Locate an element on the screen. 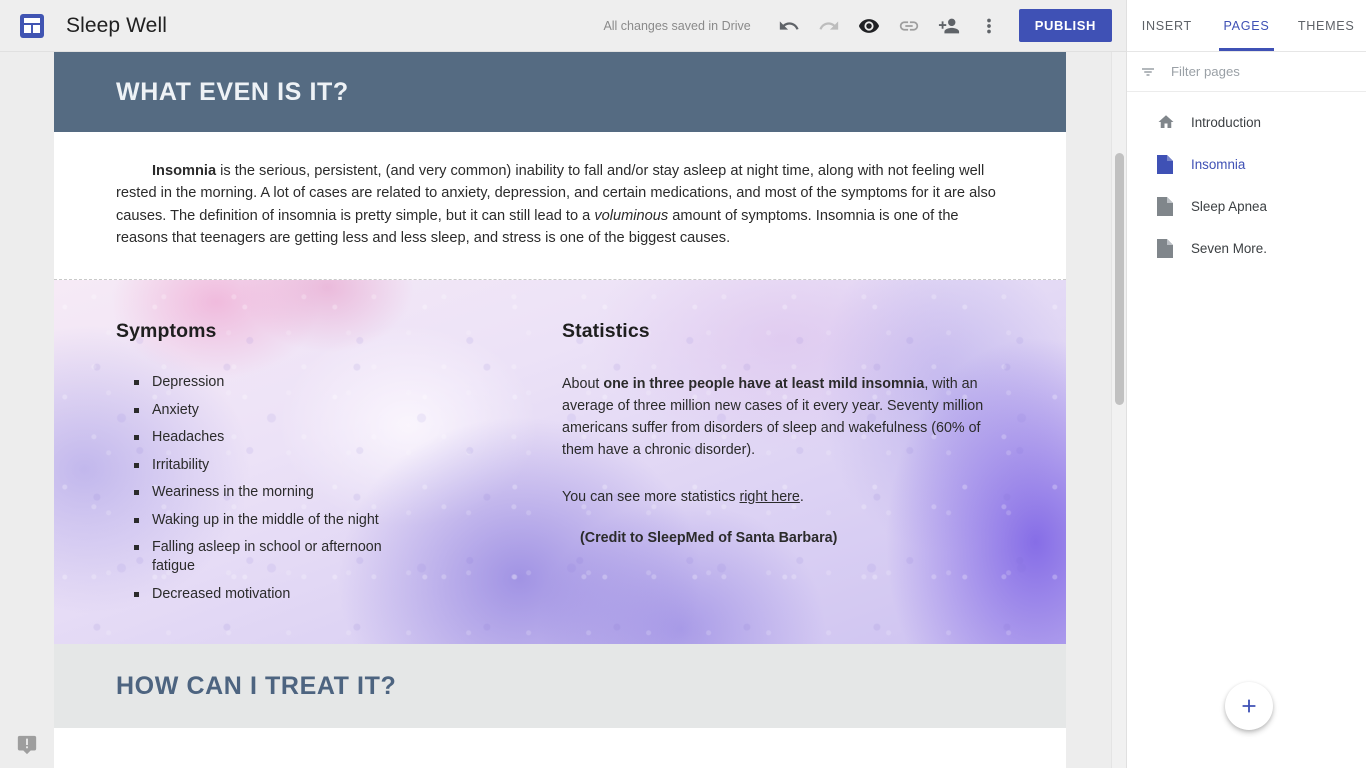  plus-icon is located at coordinates (1249, 706).